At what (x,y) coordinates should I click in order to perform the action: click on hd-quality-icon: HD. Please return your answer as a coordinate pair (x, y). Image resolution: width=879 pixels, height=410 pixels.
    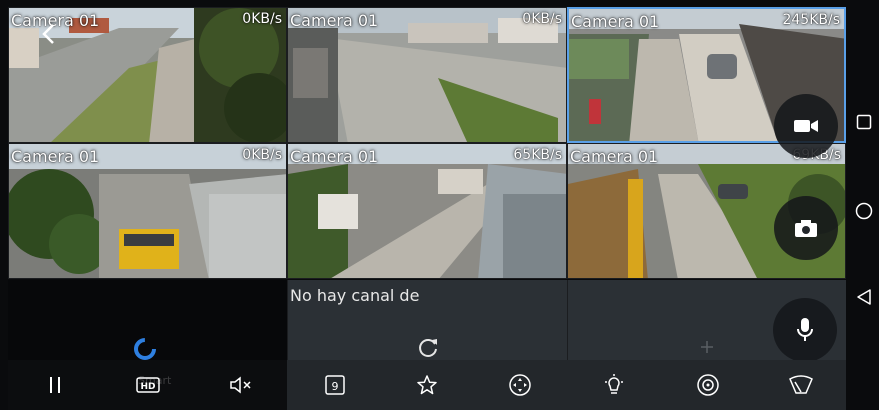
    Looking at the image, I should click on (148, 385).